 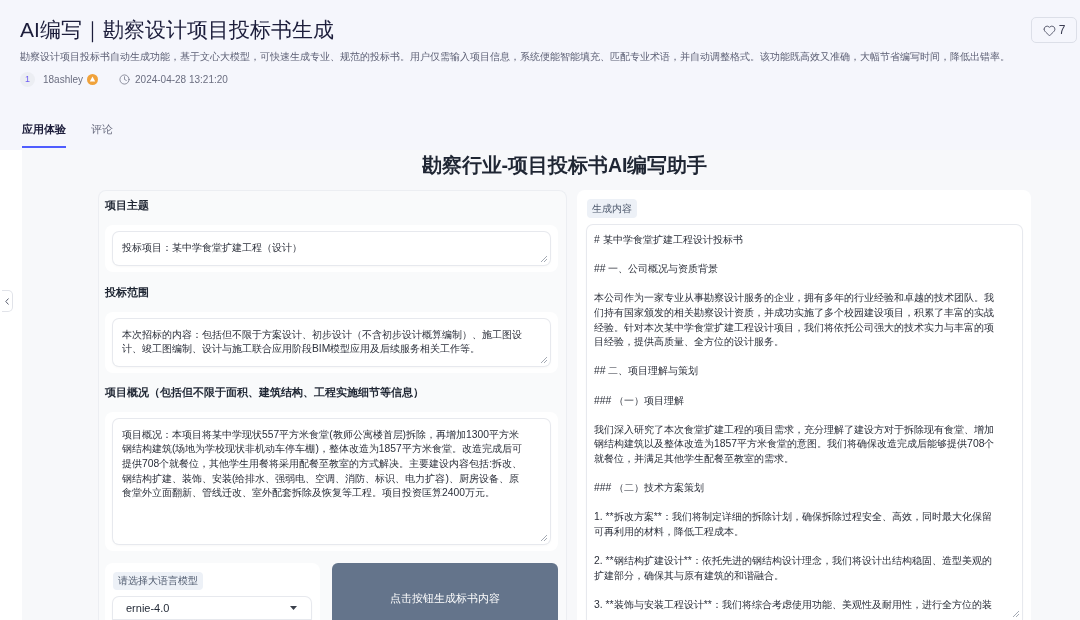 I want to click on output-paragraph: 2. **钢结构扩建设计**：依托先进的钢结构设计理念，我们将设计出结构稳固、造型美观的扩建部分，确保其与原有建筑的和谐融合。, so click(x=793, y=568).